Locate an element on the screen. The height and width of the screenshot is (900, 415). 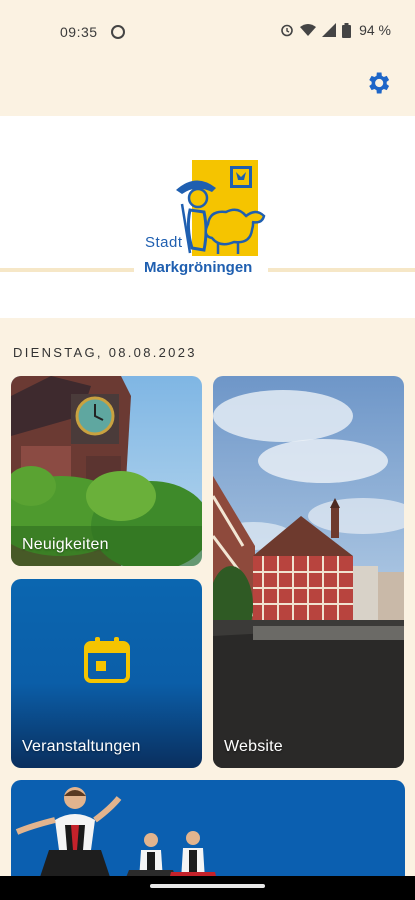
news-tile-label: Neuigkeiten is located at coordinates (65, 544).